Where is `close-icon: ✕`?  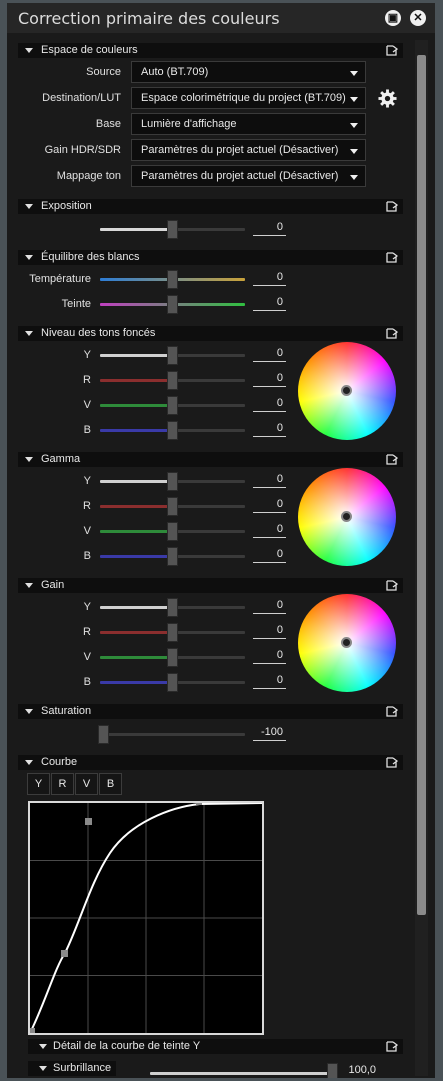 close-icon: ✕ is located at coordinates (418, 18).